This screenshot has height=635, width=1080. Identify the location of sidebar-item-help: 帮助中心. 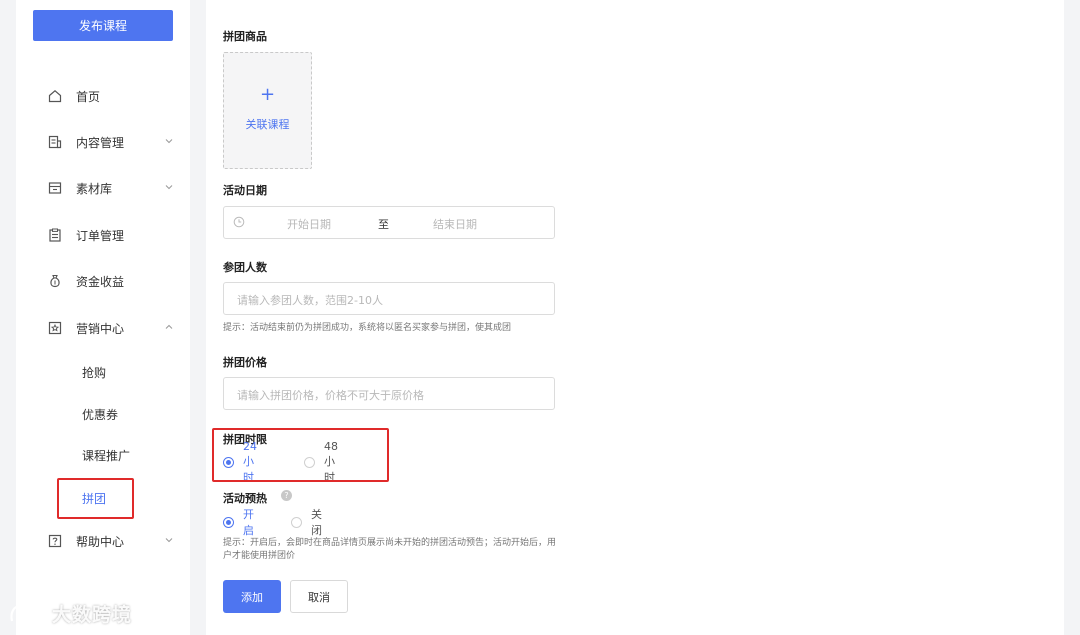
(103, 541).